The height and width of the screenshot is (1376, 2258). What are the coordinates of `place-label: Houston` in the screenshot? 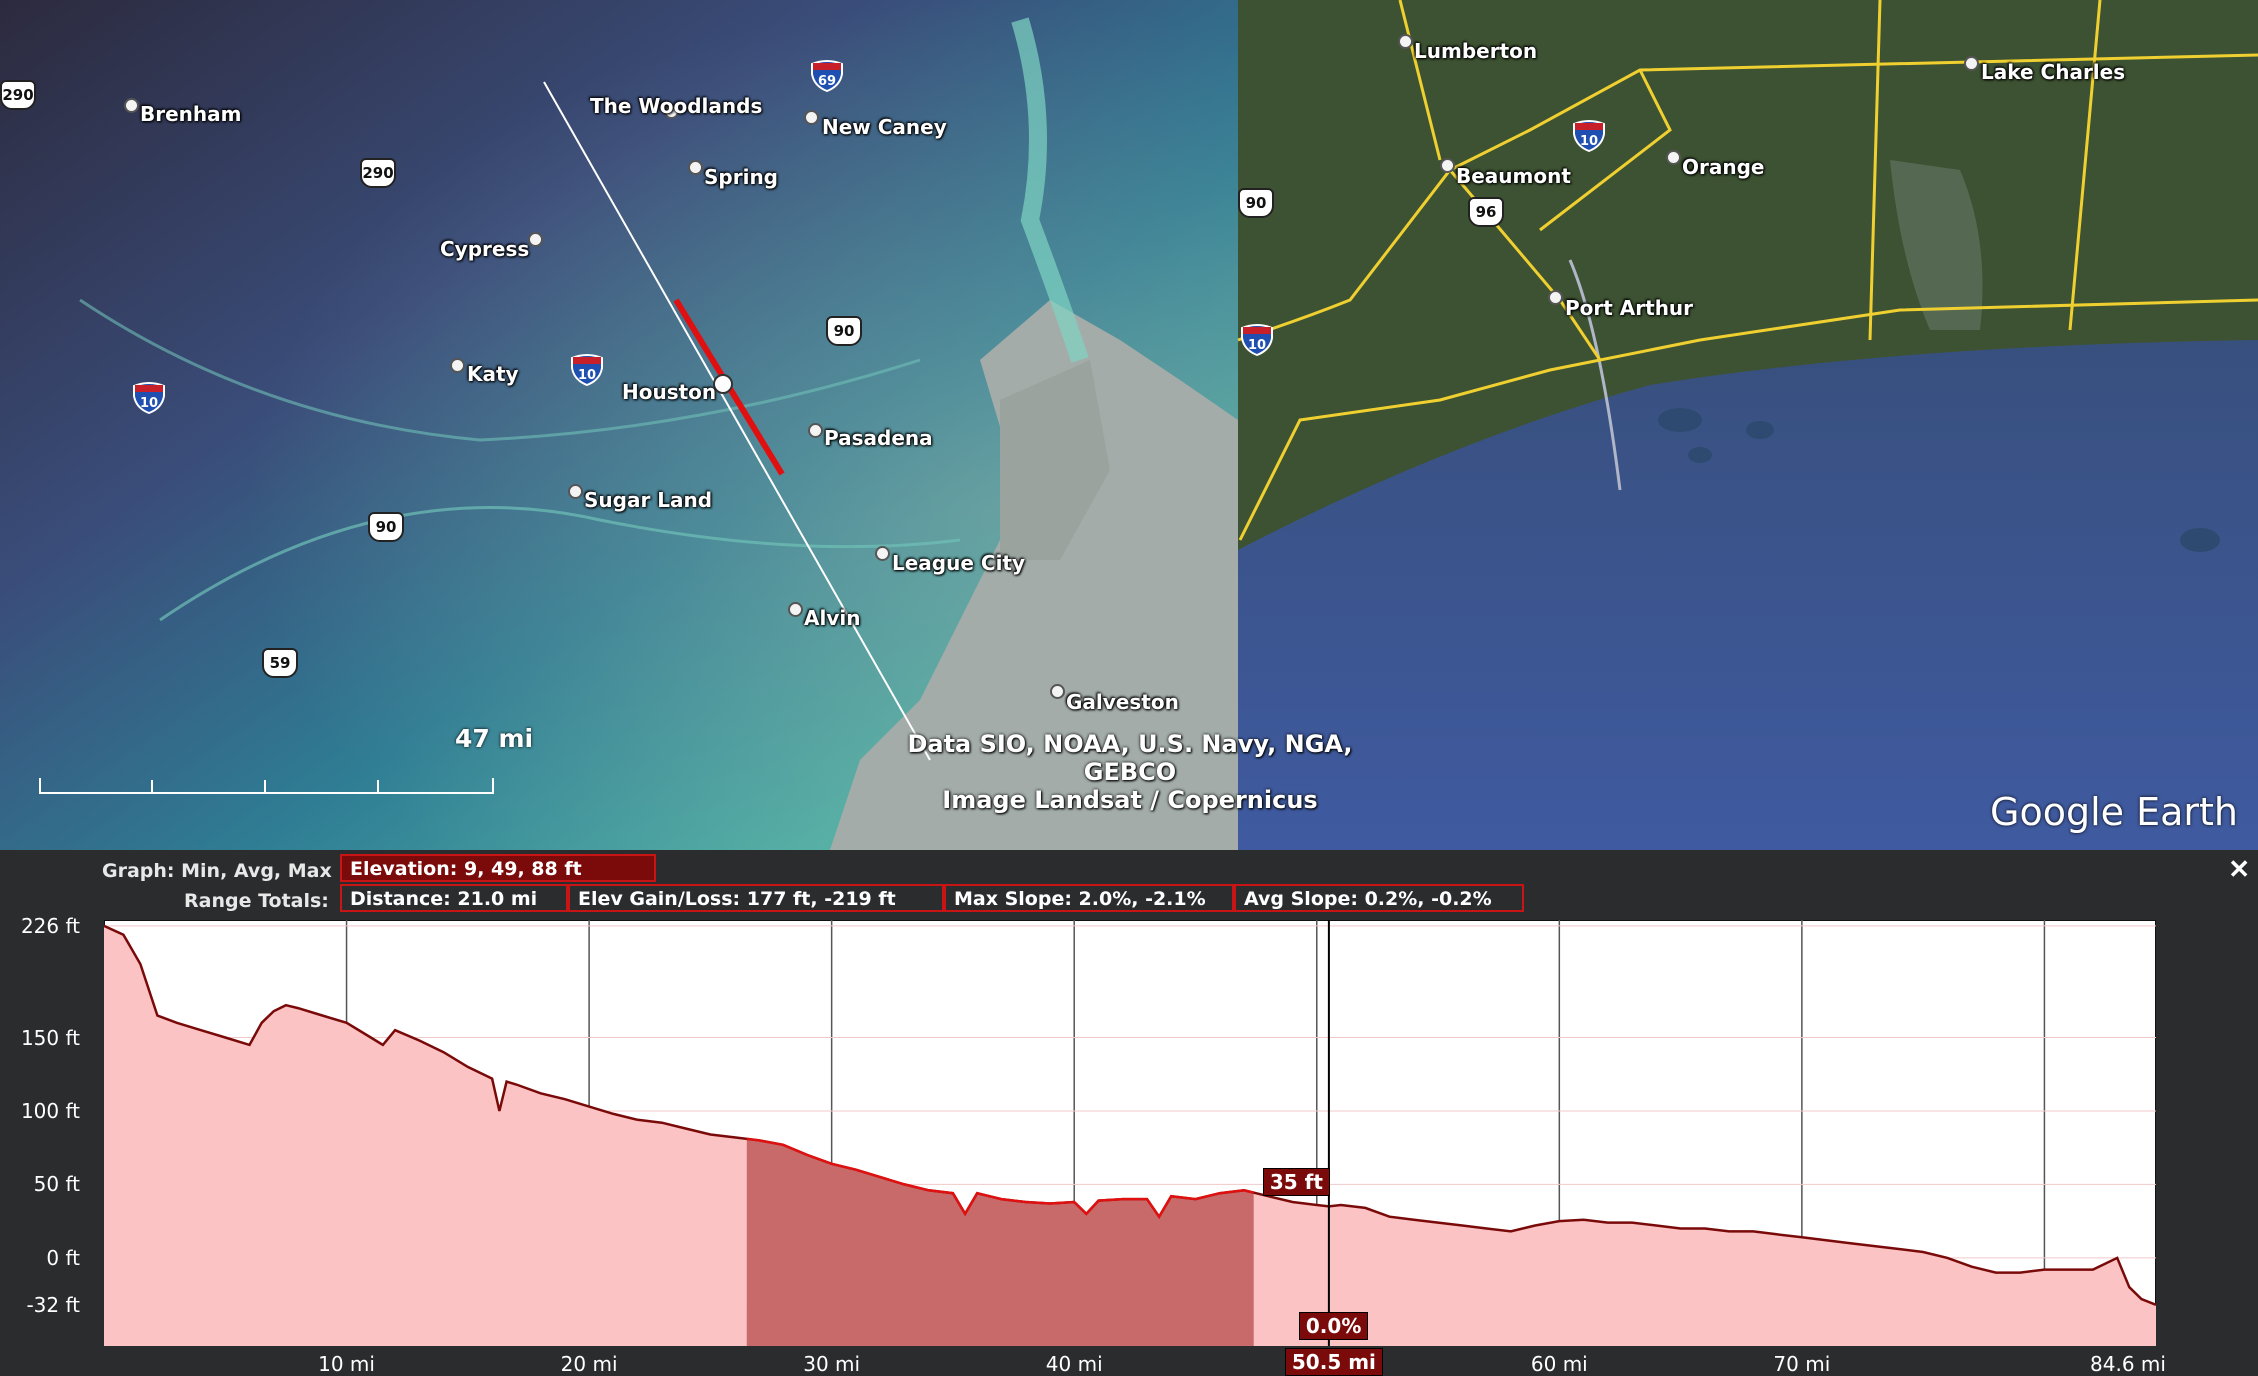 It's located at (669, 392).